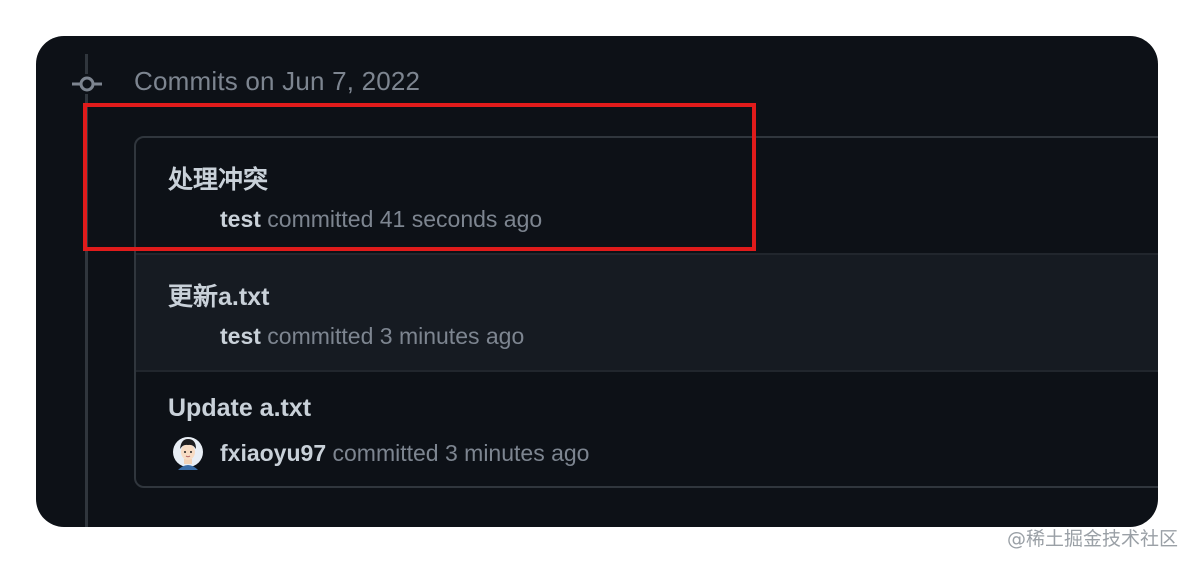  Describe the element at coordinates (405, 219) in the screenshot. I see `commit-time: committed 41 seconds ago` at that location.